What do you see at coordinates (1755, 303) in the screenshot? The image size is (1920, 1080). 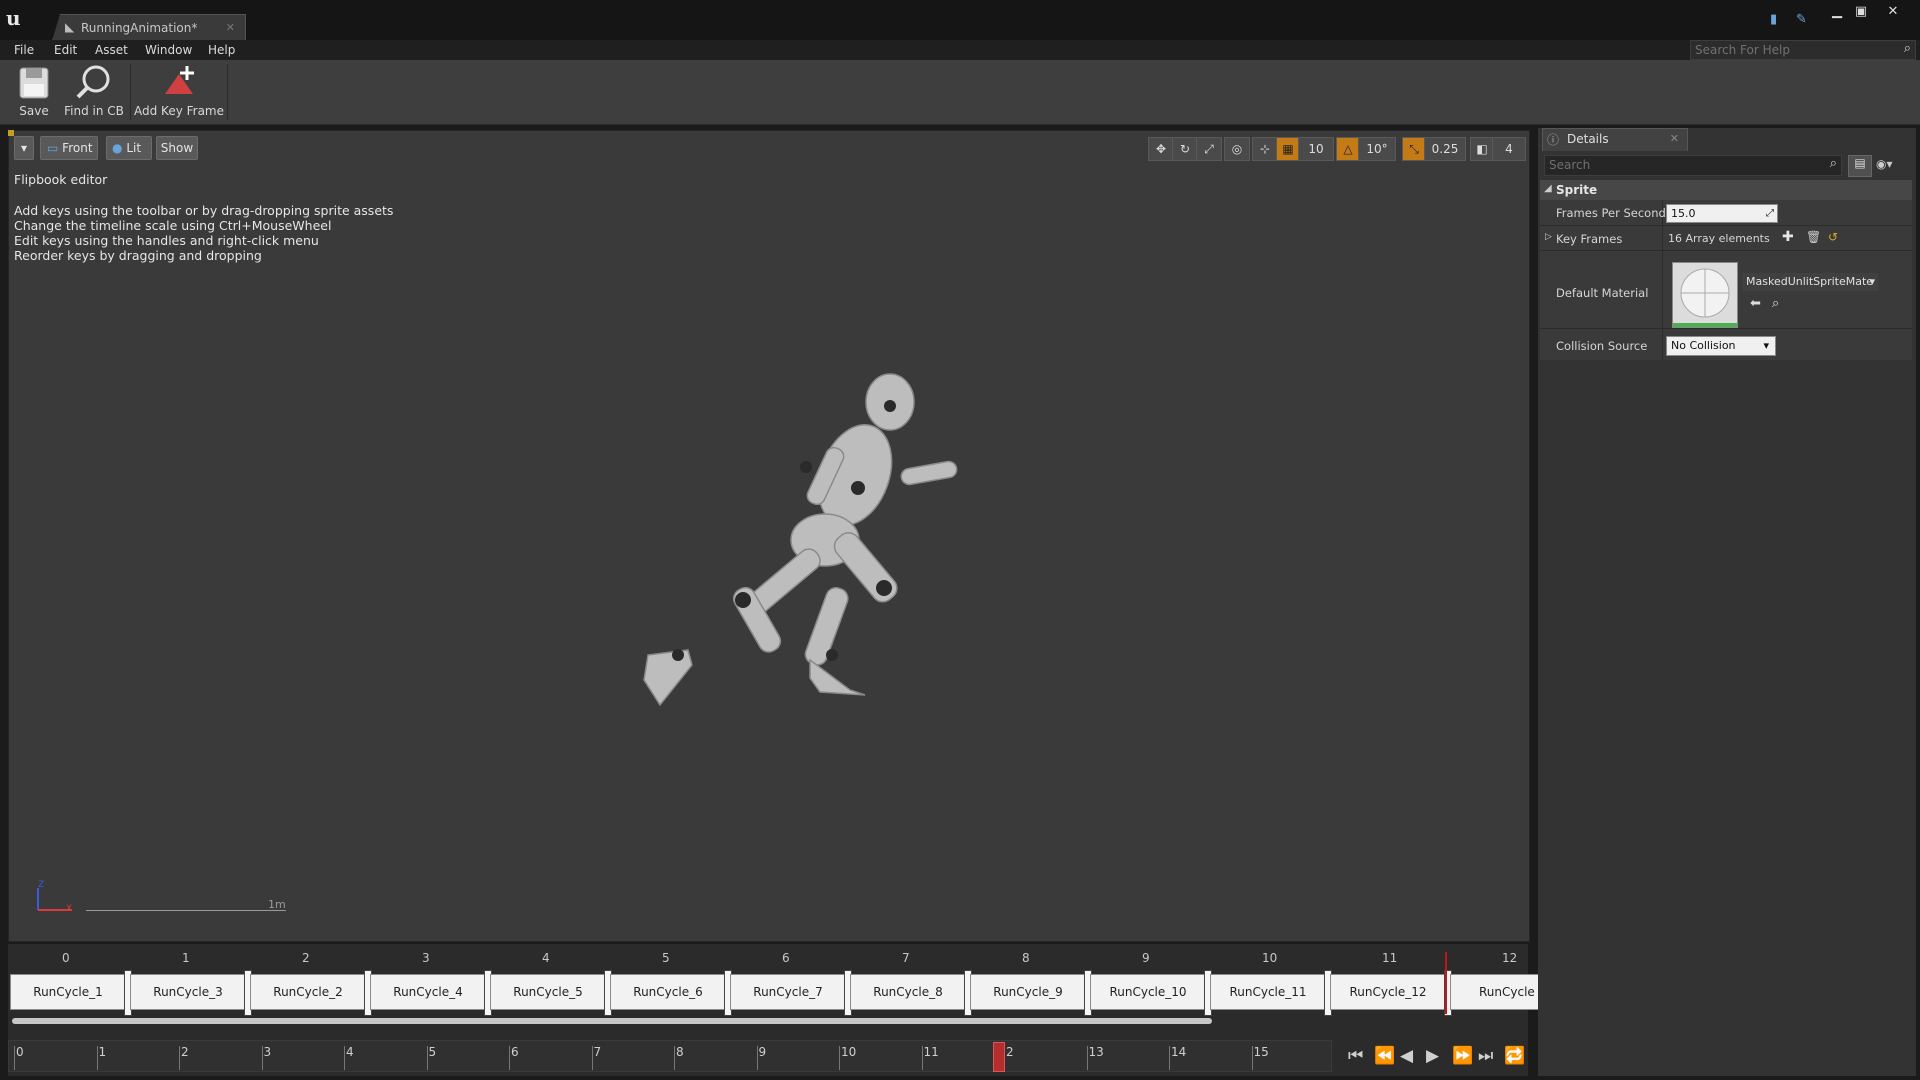 I see `use-selected-asset-icon: ⬅` at bounding box center [1755, 303].